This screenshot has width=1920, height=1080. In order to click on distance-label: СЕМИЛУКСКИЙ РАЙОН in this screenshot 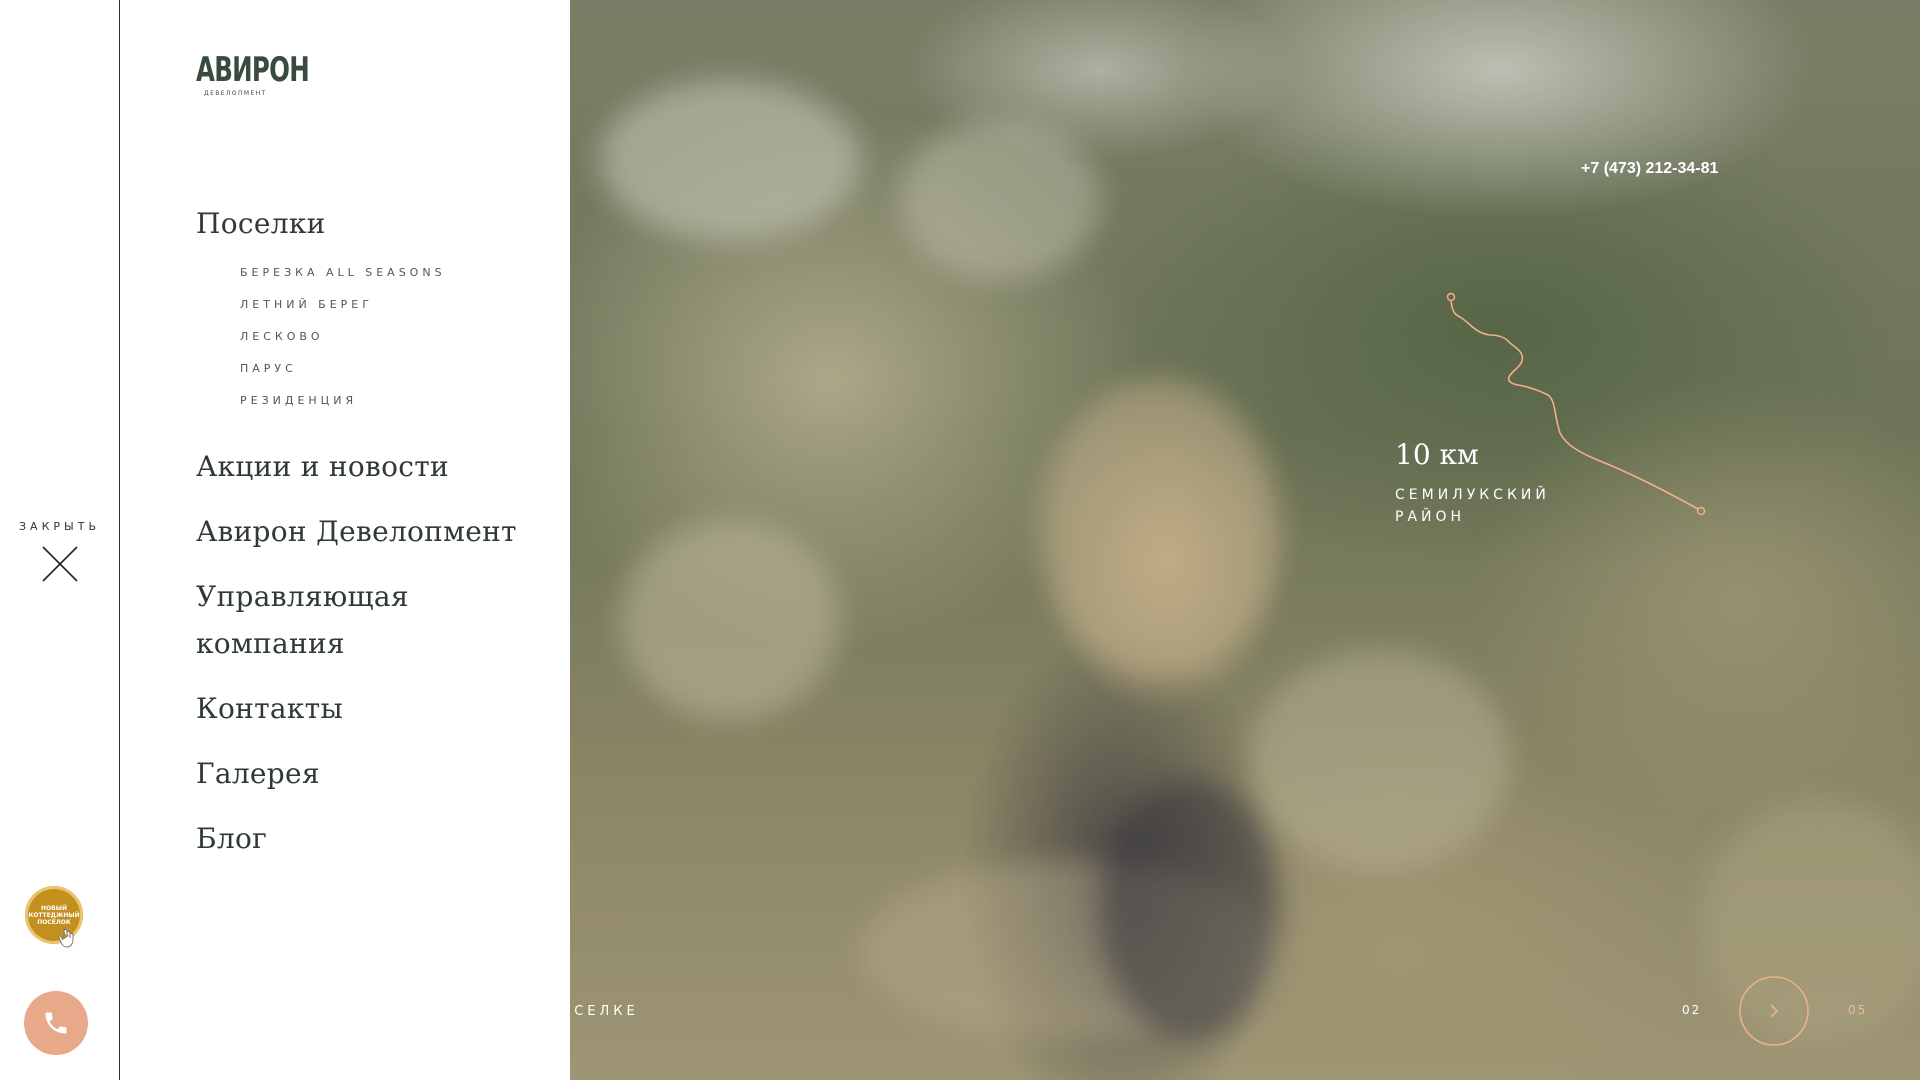, I will do `click(1472, 506)`.